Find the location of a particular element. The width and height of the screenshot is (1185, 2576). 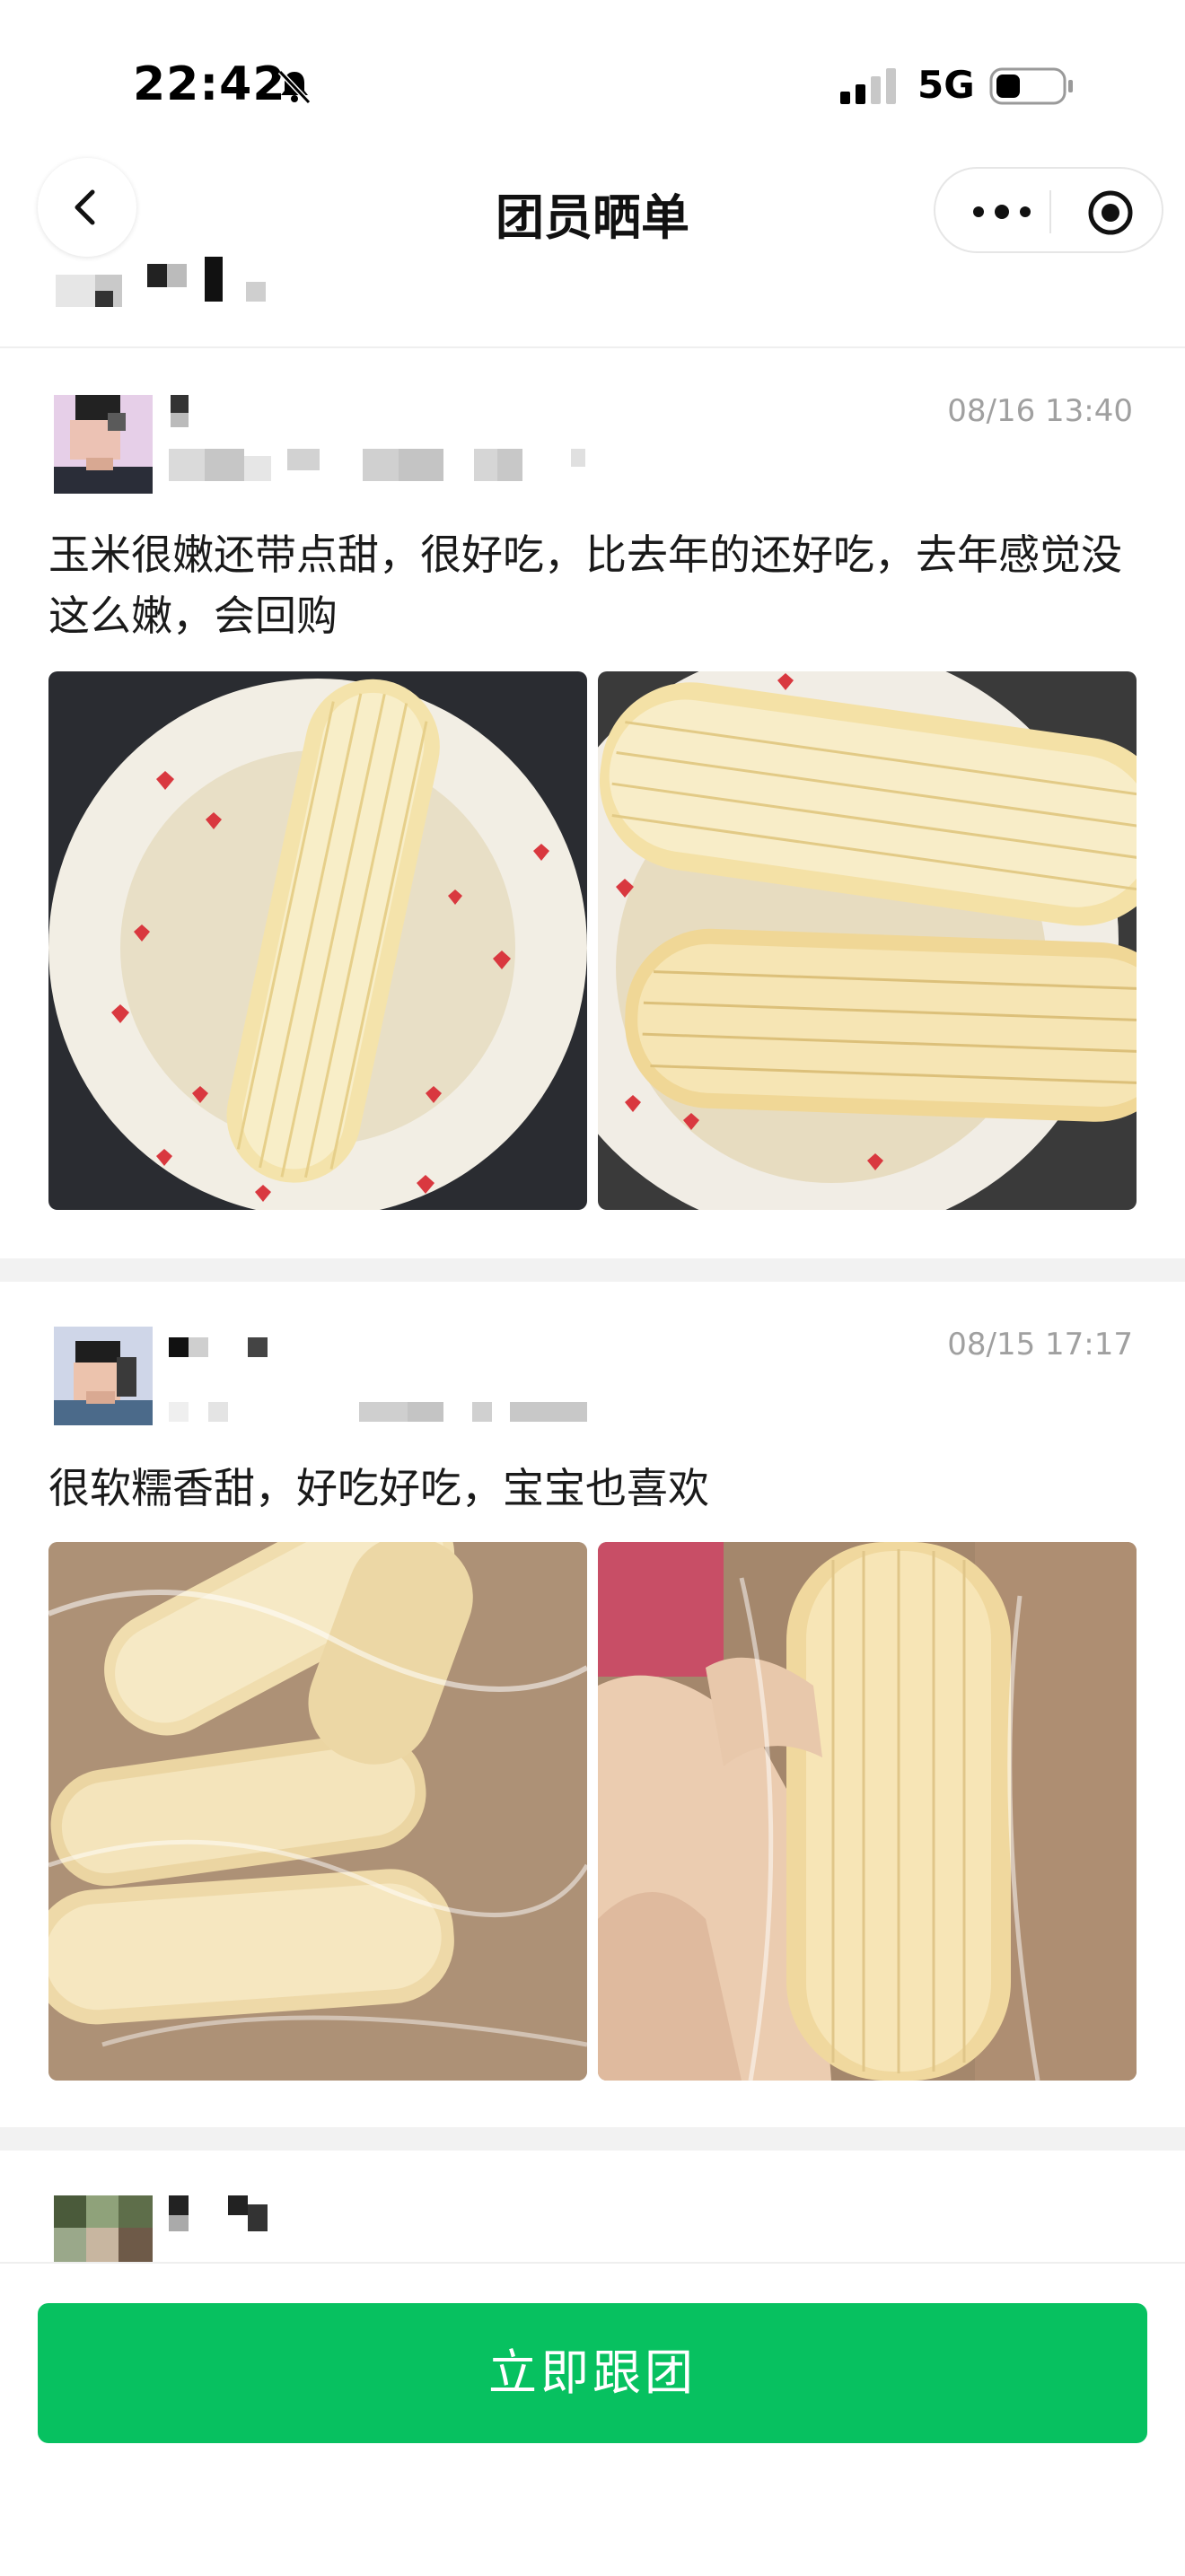

post-timestamp: 08/15 17:17 is located at coordinates (1040, 1344).